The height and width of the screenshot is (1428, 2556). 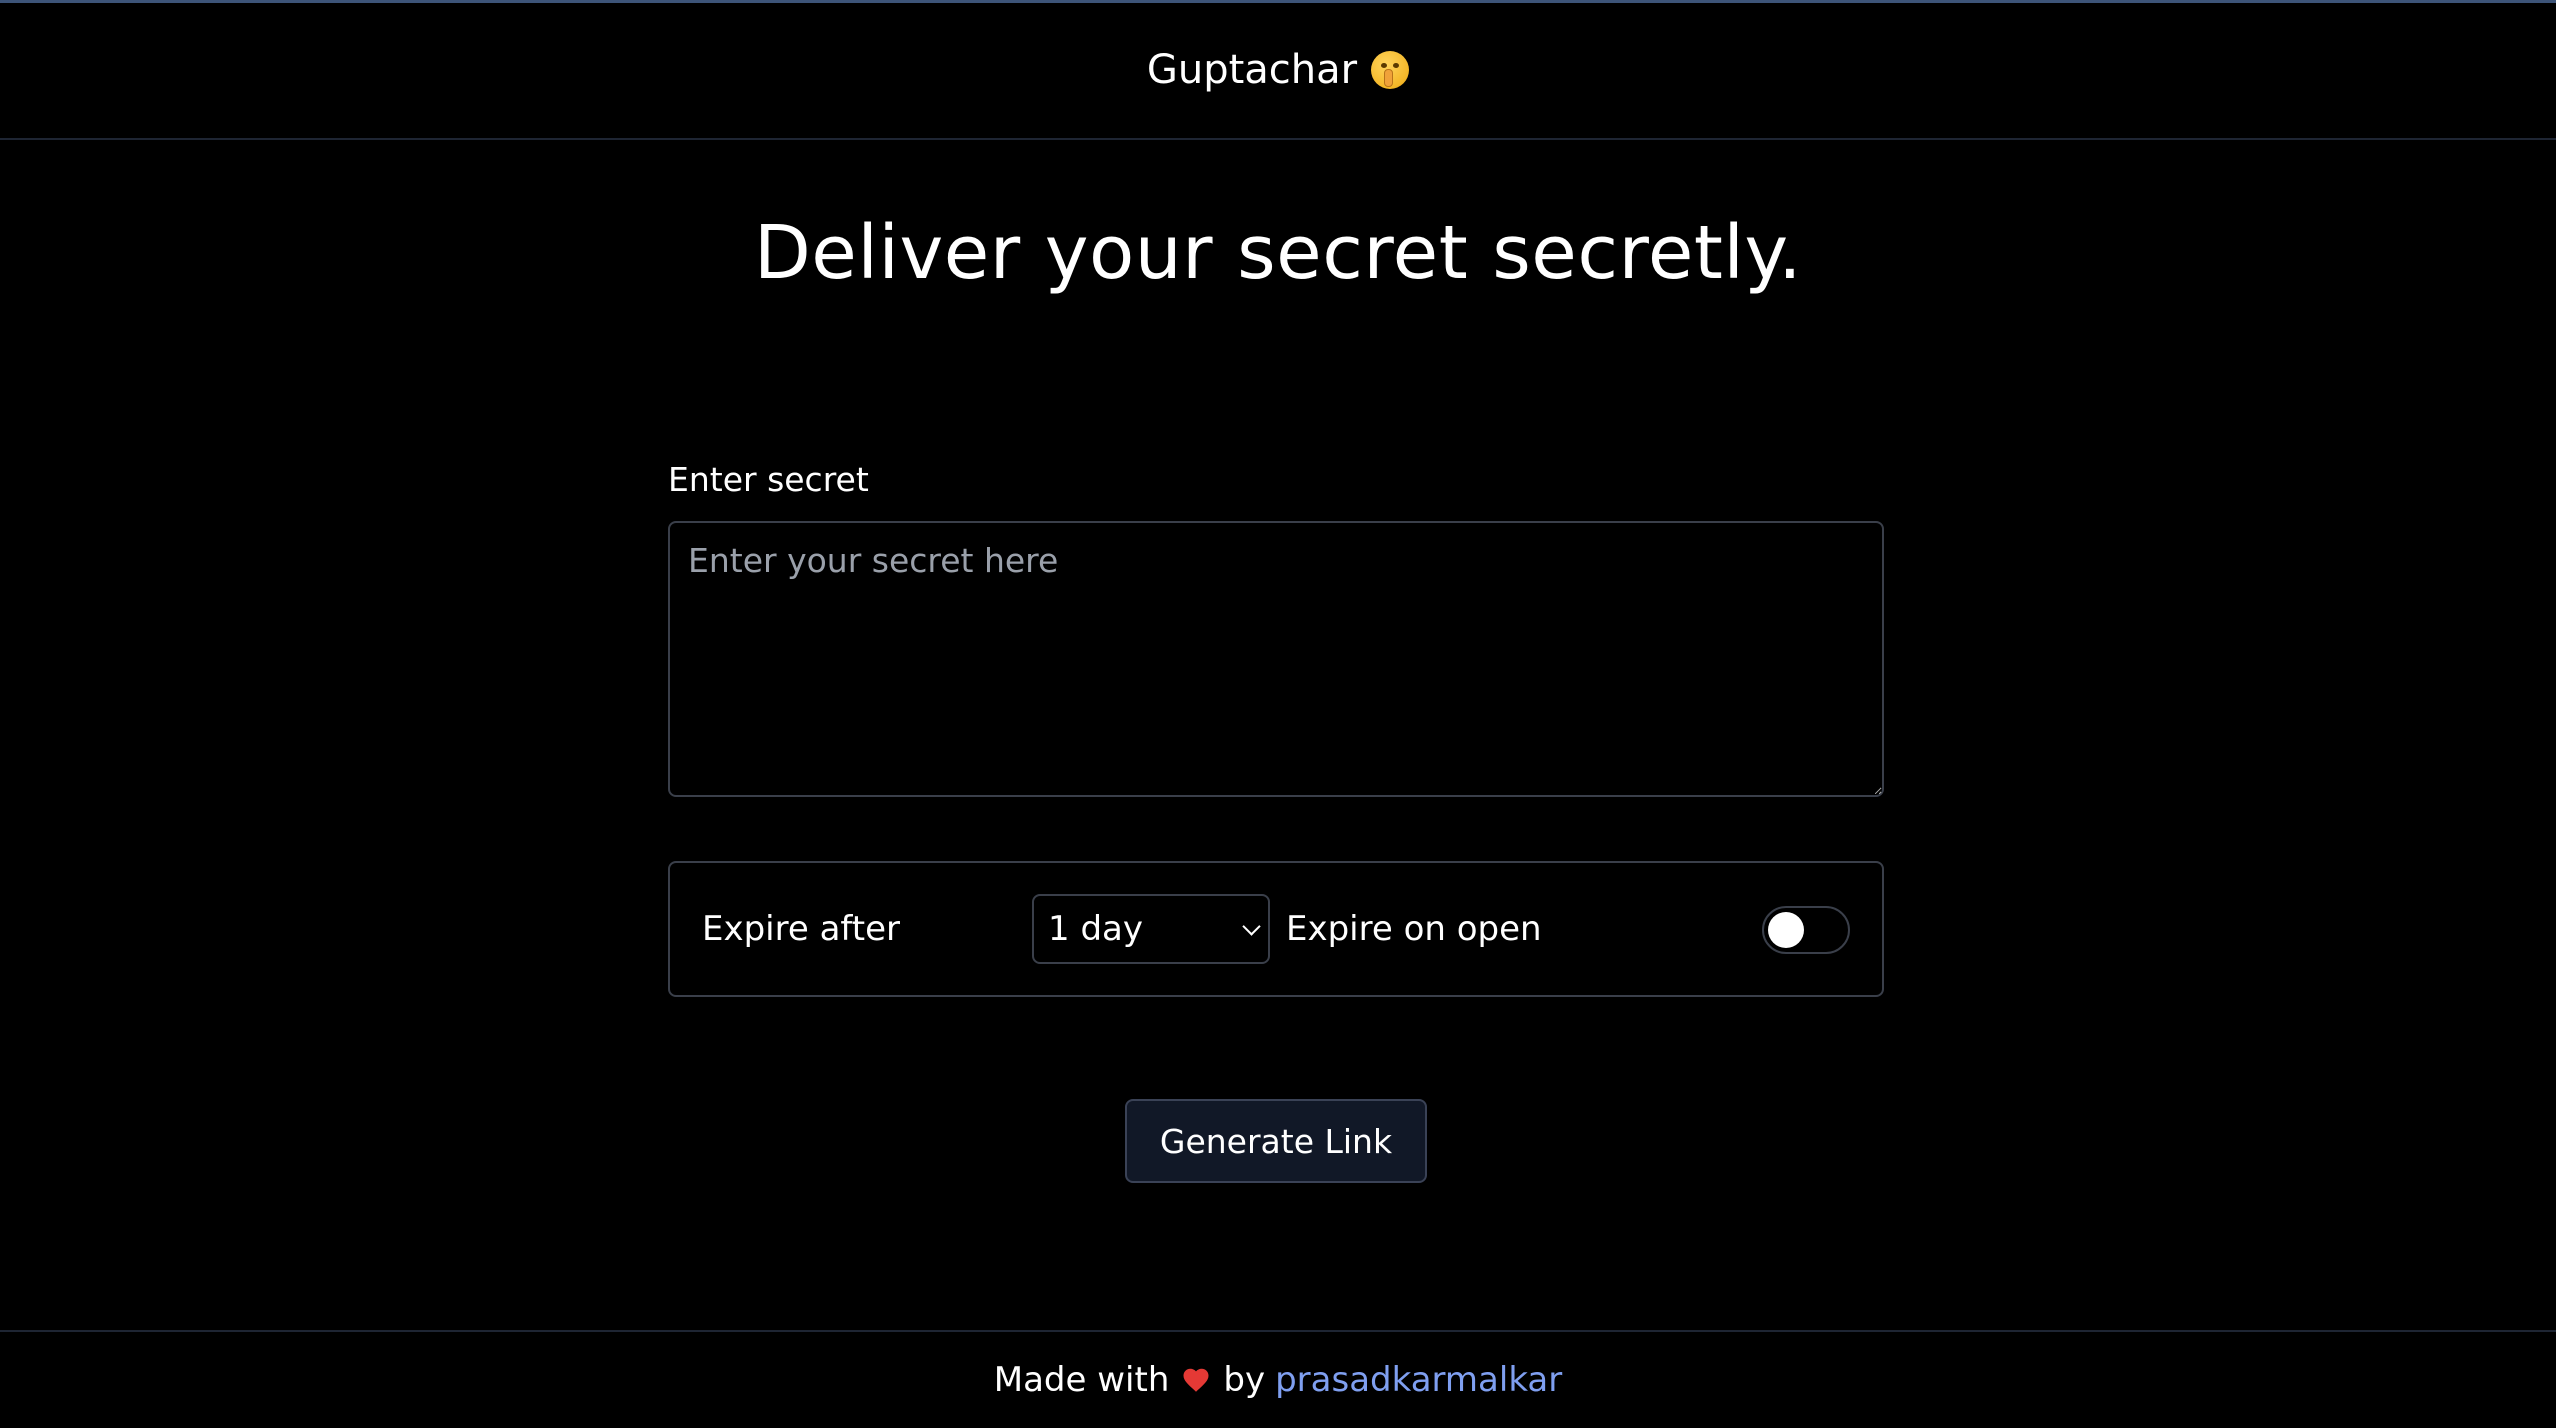 What do you see at coordinates (1806, 930) in the screenshot?
I see `expire-on-open-toggle` at bounding box center [1806, 930].